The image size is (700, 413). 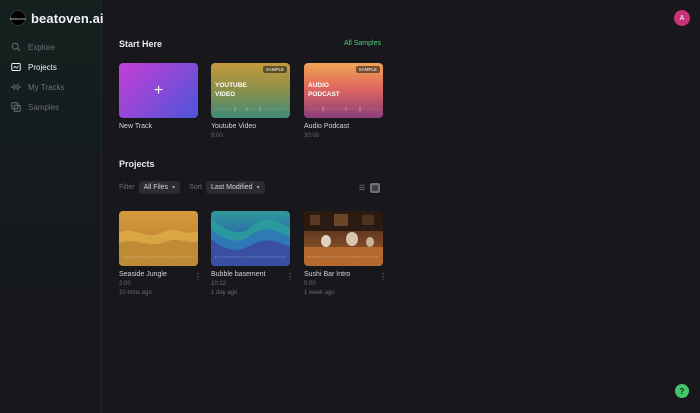 I want to click on card-duration: 9:00, so click(x=217, y=136).